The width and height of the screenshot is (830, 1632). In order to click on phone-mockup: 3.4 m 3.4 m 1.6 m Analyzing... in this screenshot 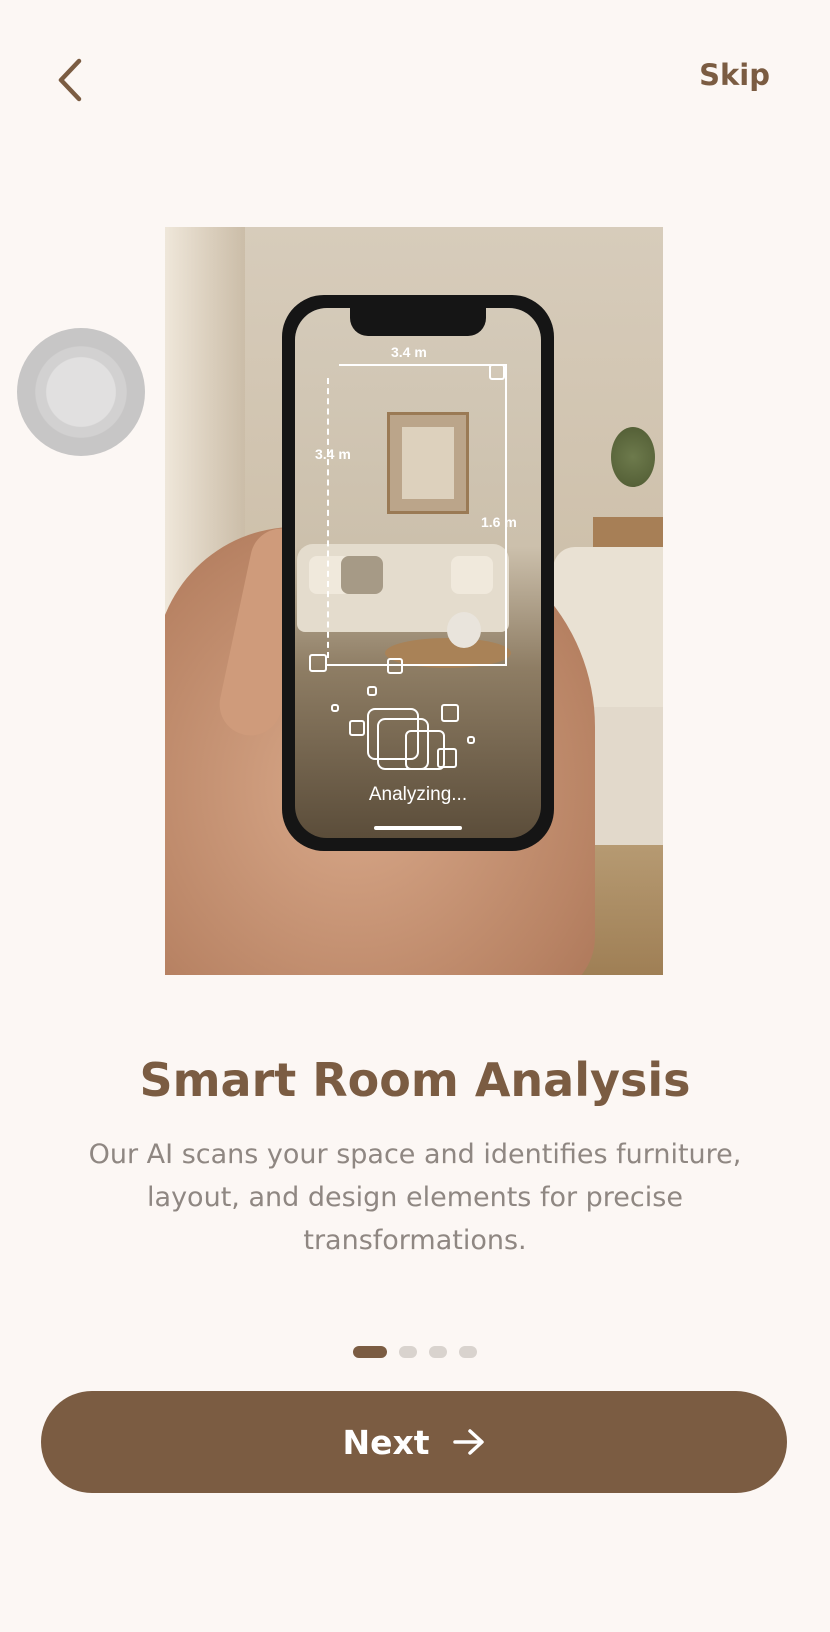, I will do `click(418, 573)`.